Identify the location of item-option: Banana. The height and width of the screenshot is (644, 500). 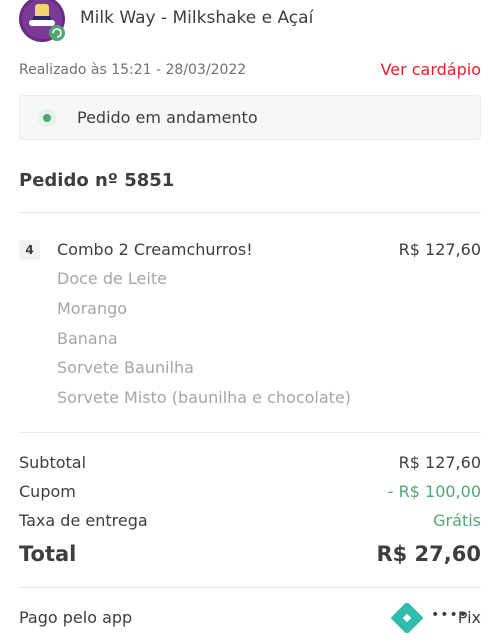
(87, 338).